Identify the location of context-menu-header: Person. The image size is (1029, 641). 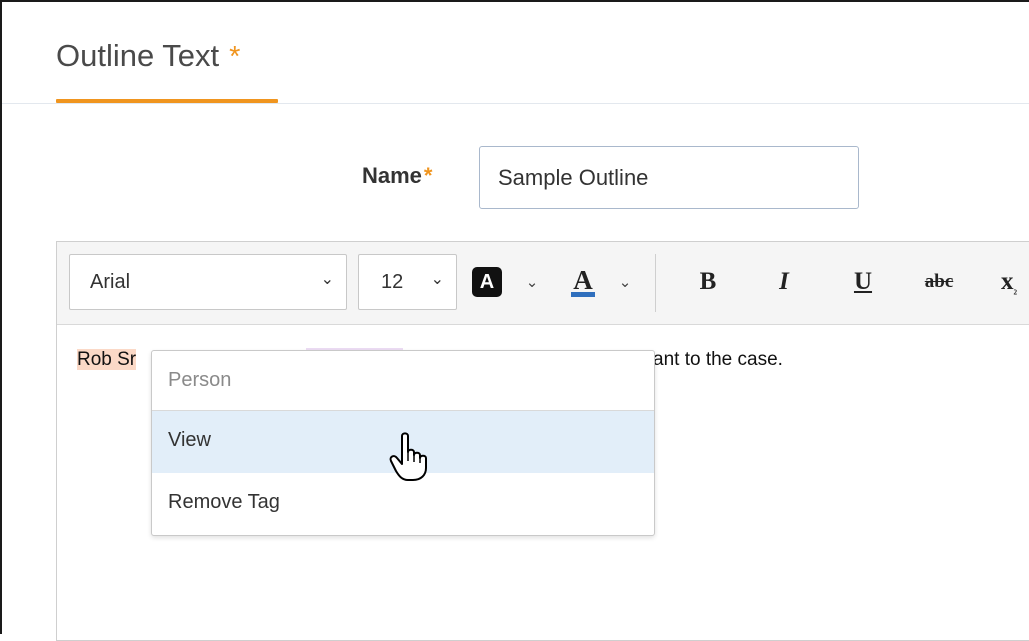
(403, 381).